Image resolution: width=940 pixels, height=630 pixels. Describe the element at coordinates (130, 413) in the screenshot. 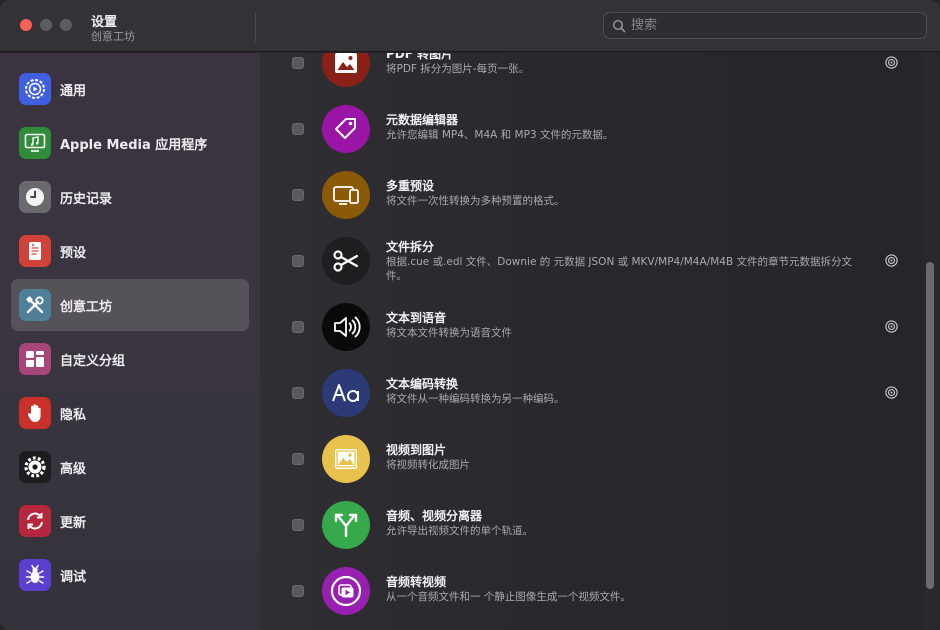

I see `sidebar-item-privacy: 隐私` at that location.